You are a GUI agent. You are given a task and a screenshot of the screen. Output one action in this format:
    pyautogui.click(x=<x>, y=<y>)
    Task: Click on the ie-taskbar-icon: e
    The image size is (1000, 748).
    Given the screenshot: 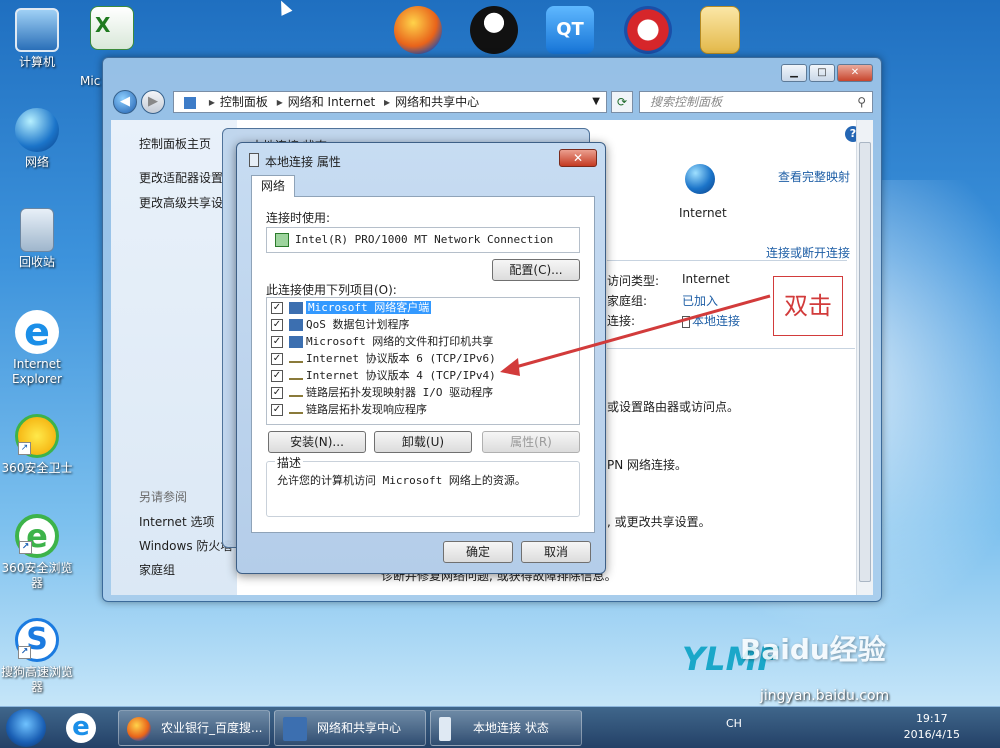 What is the action you would take?
    pyautogui.click(x=81, y=728)
    